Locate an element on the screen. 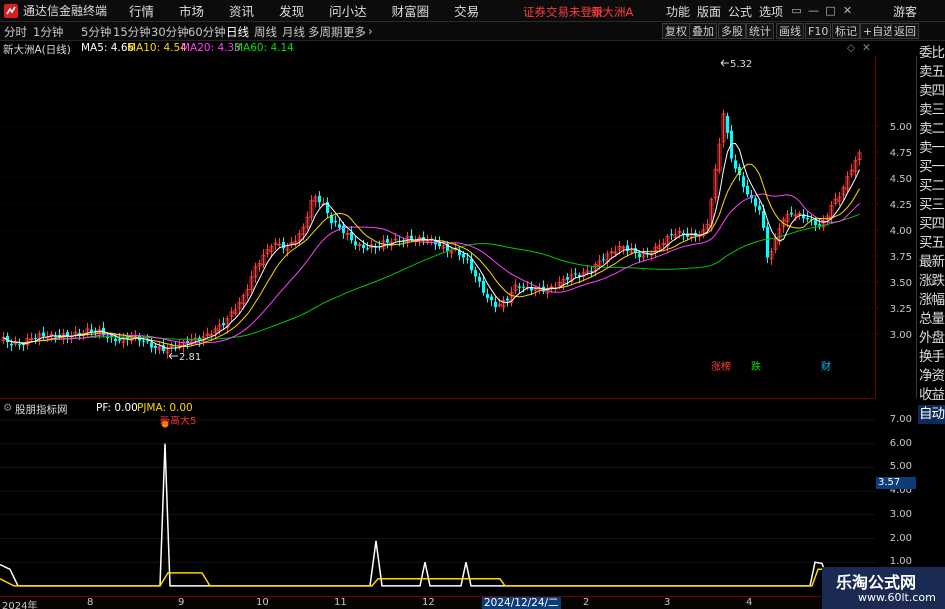 The image size is (945, 609). sidebar-item-2: 卖四 is located at coordinates (931, 91).